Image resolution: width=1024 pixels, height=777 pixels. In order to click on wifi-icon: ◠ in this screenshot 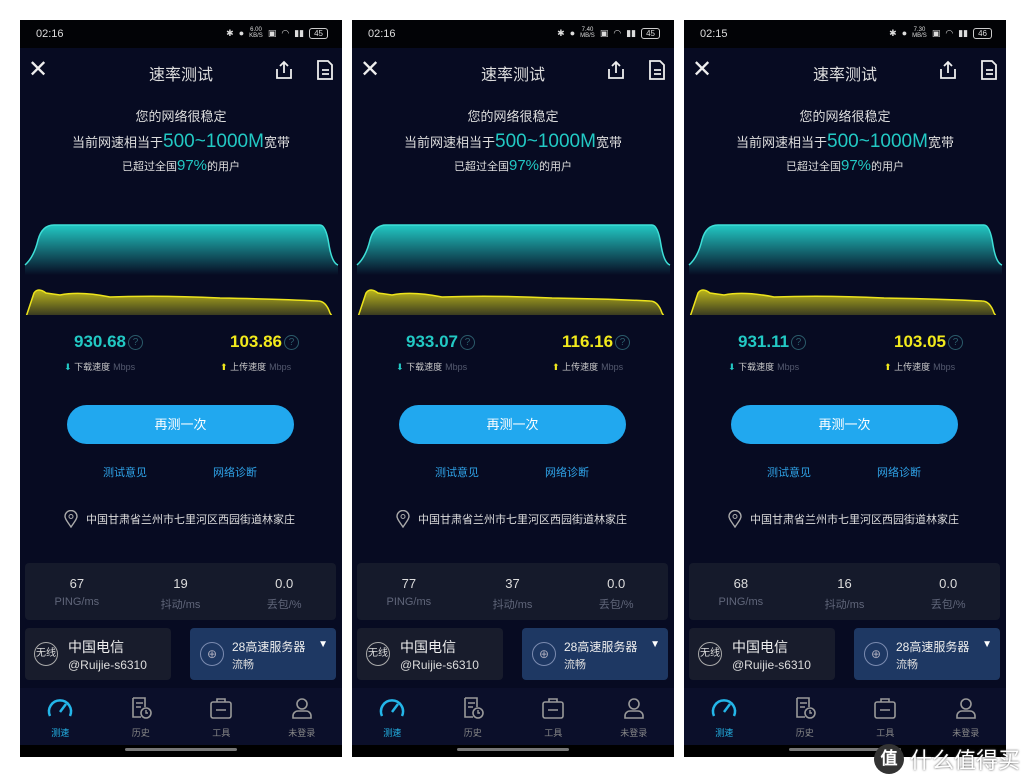, I will do `click(949, 32)`.